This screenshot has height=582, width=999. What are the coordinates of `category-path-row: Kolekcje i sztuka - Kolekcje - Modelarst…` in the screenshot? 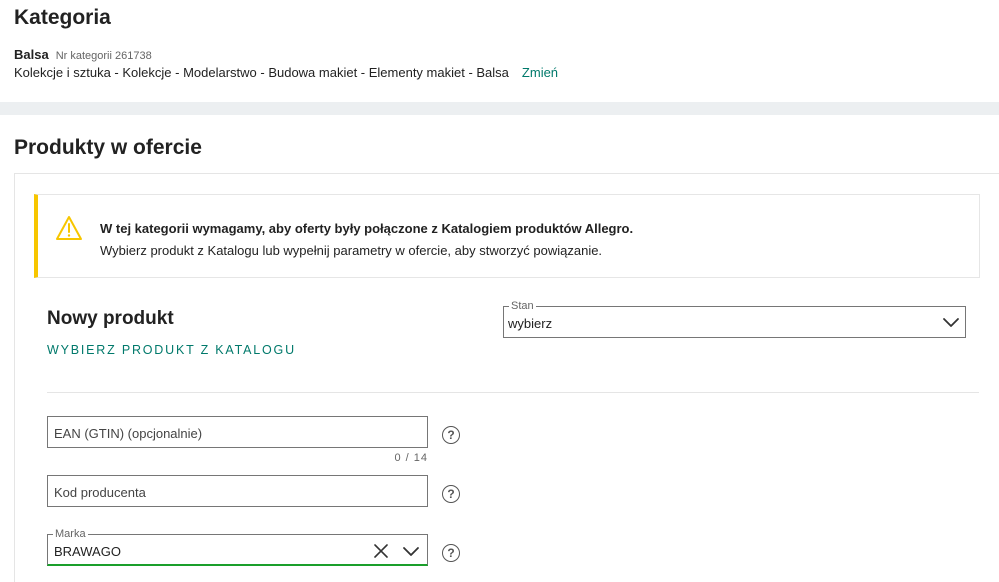 It's located at (286, 72).